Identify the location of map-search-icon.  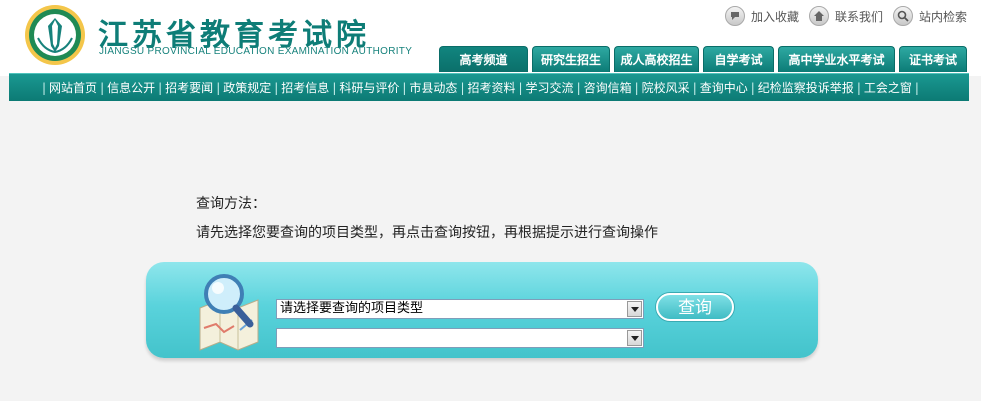
(229, 312).